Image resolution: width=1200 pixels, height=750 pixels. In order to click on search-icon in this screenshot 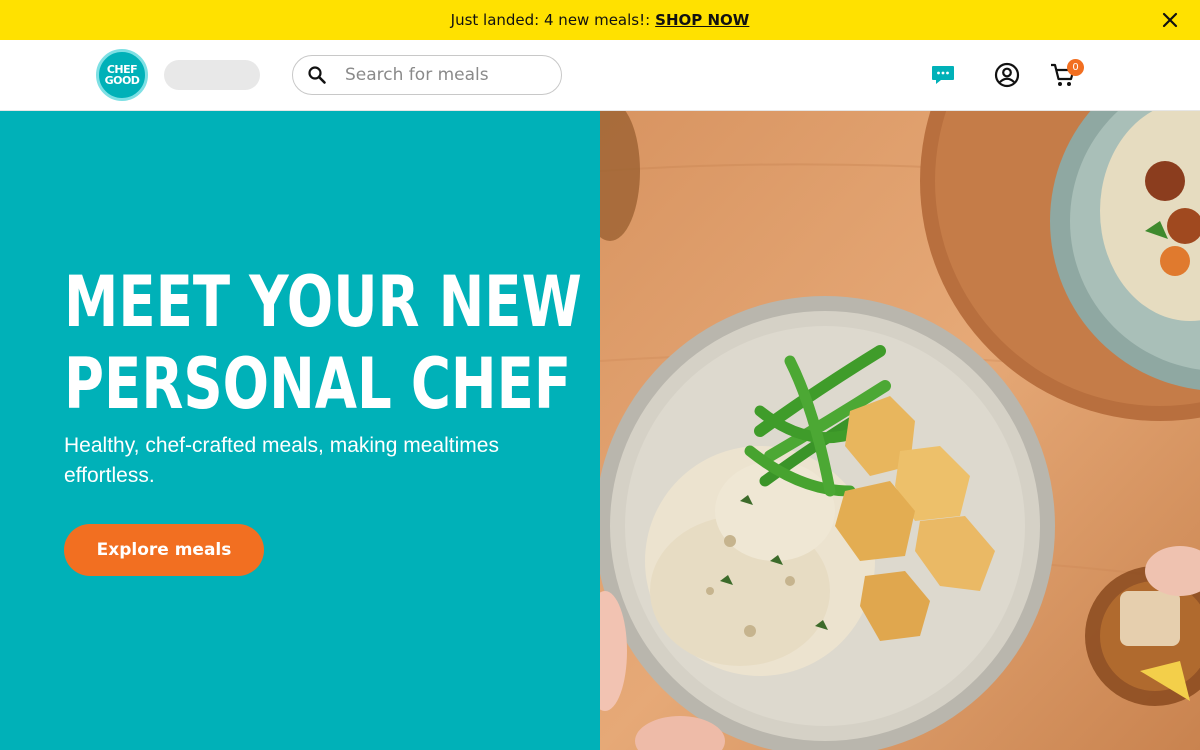, I will do `click(317, 75)`.